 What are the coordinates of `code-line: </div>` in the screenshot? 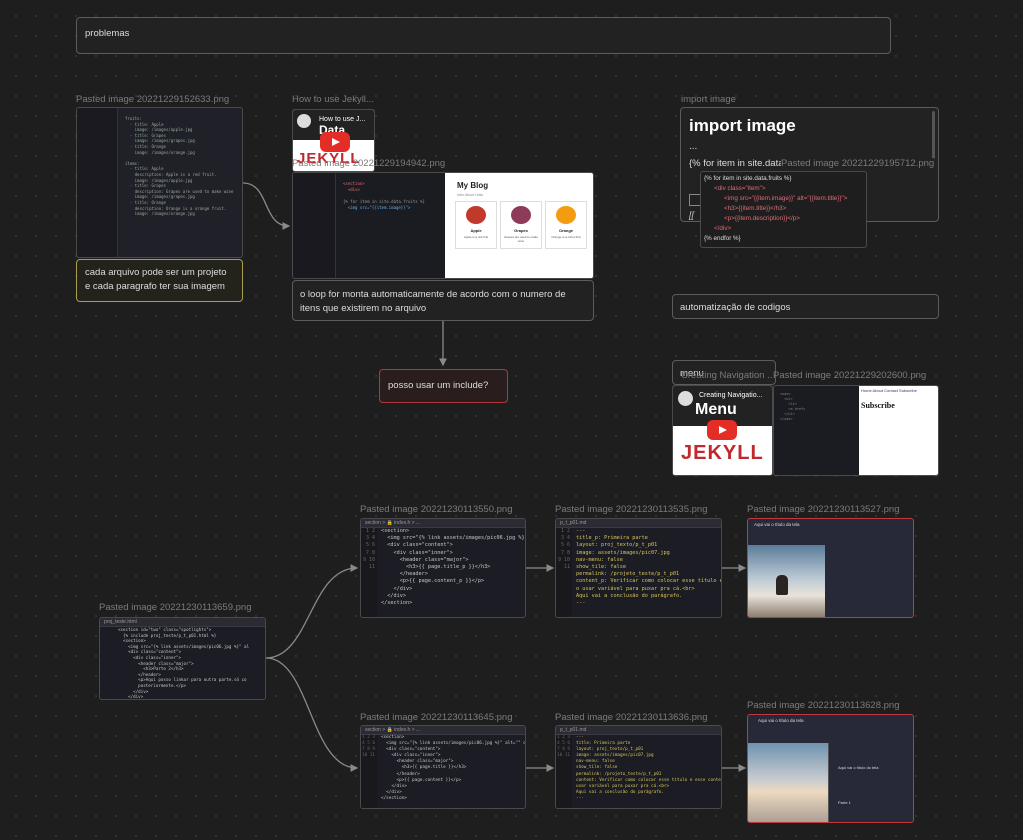 It's located at (723, 228).